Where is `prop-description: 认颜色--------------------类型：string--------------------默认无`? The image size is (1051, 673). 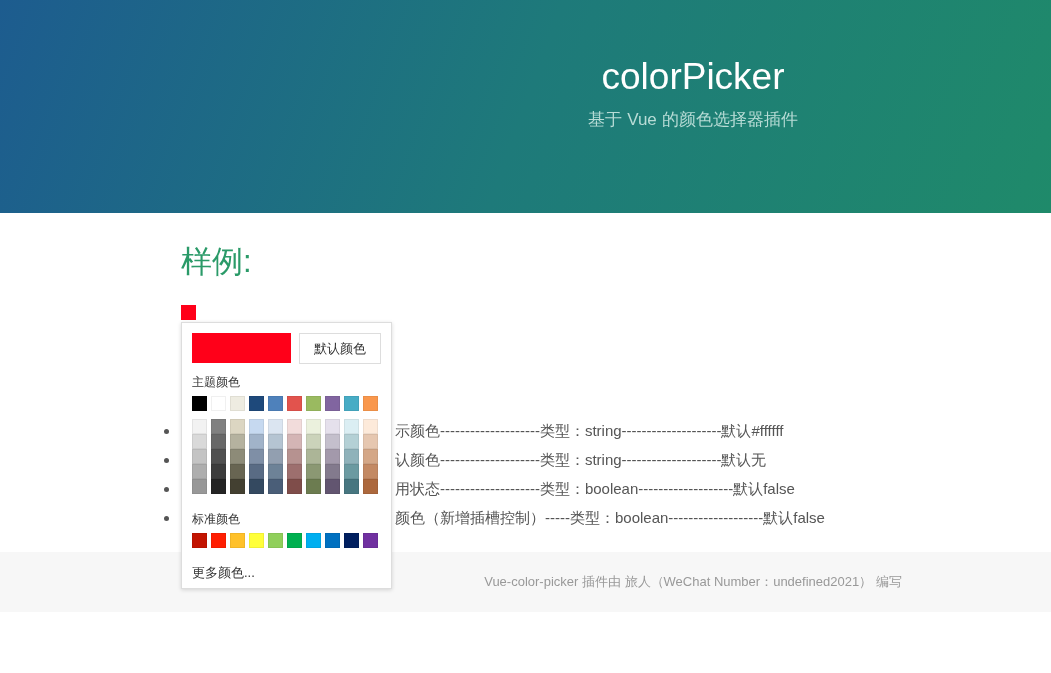 prop-description: 认颜色--------------------类型：string--------------------默认无 is located at coordinates (581, 460).